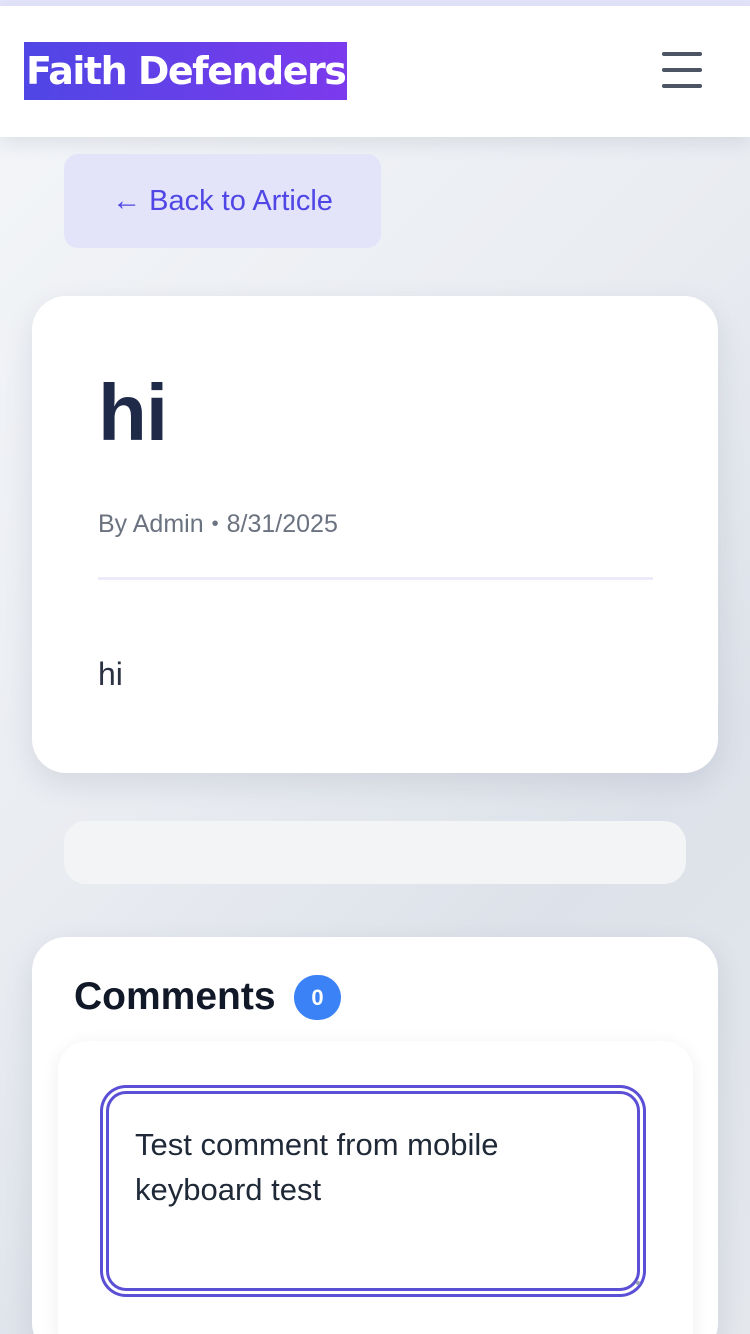  What do you see at coordinates (375, 578) in the screenshot?
I see `article-divider` at bounding box center [375, 578].